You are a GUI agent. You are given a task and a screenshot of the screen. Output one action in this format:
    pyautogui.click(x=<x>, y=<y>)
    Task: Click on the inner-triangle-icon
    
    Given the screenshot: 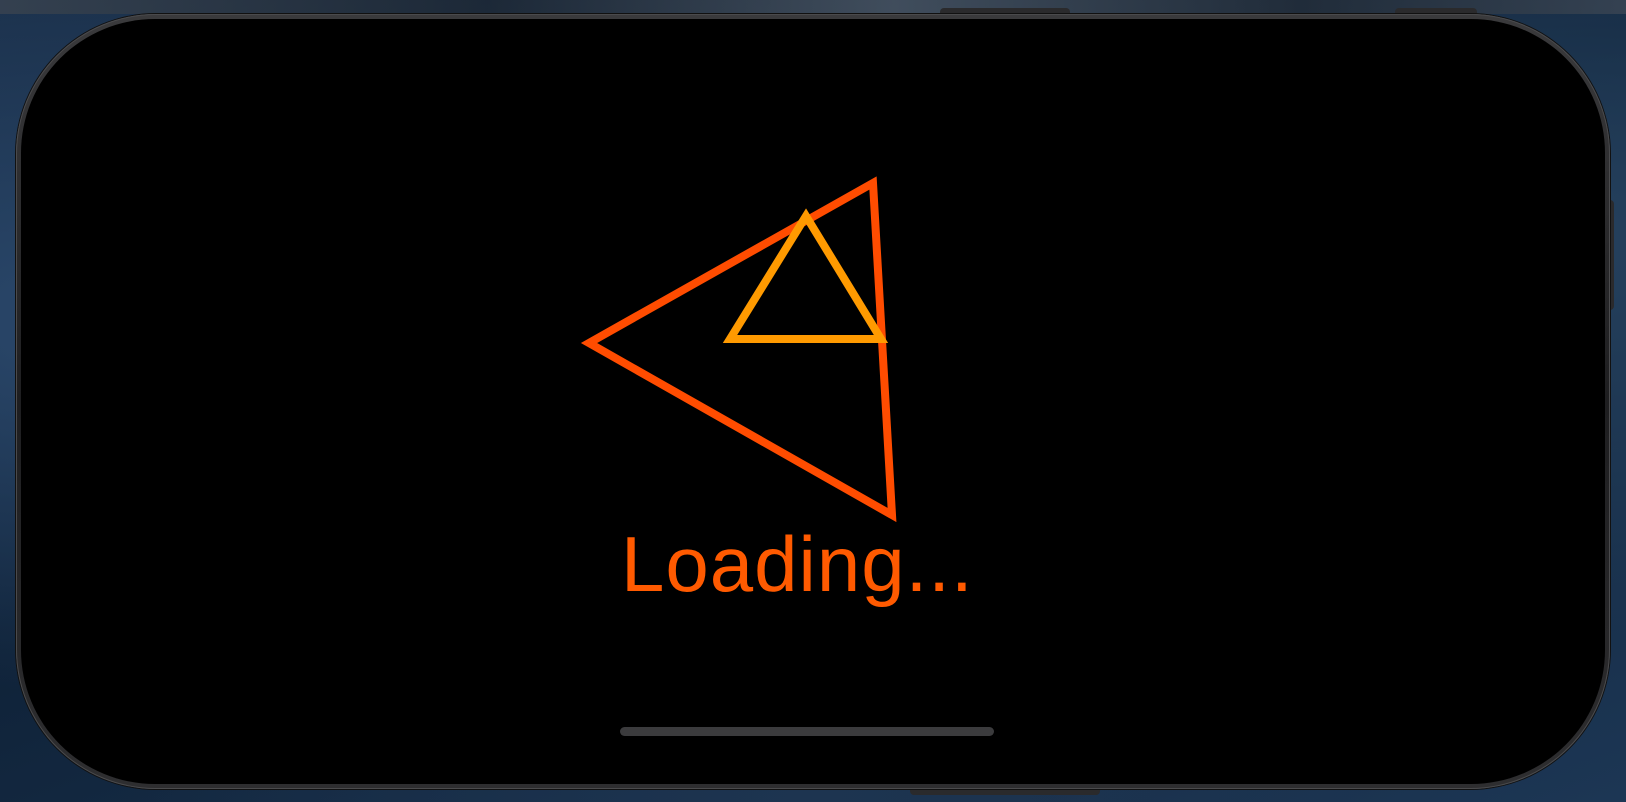 What is the action you would take?
    pyautogui.click(x=805, y=275)
    